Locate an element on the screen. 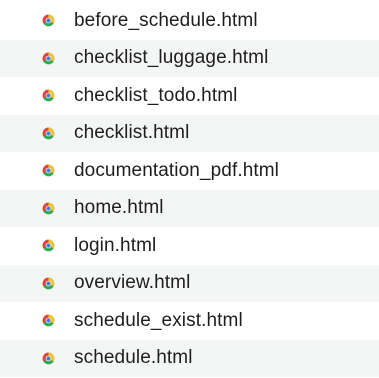  file-name: before_schedule.html is located at coordinates (166, 20).